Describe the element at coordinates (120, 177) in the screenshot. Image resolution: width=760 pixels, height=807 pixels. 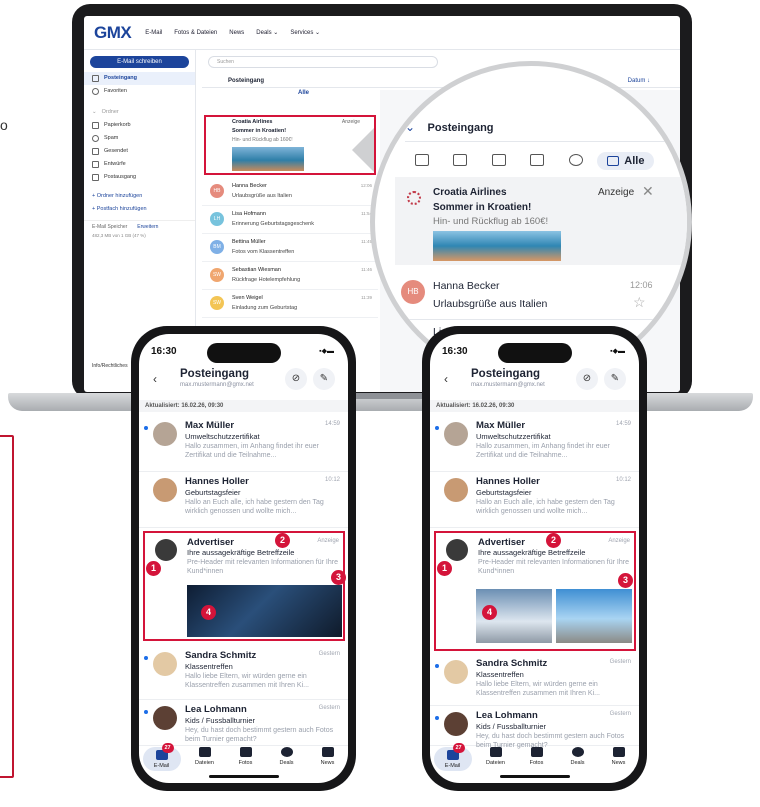
I see `sidebar-label: Postausgang` at that location.